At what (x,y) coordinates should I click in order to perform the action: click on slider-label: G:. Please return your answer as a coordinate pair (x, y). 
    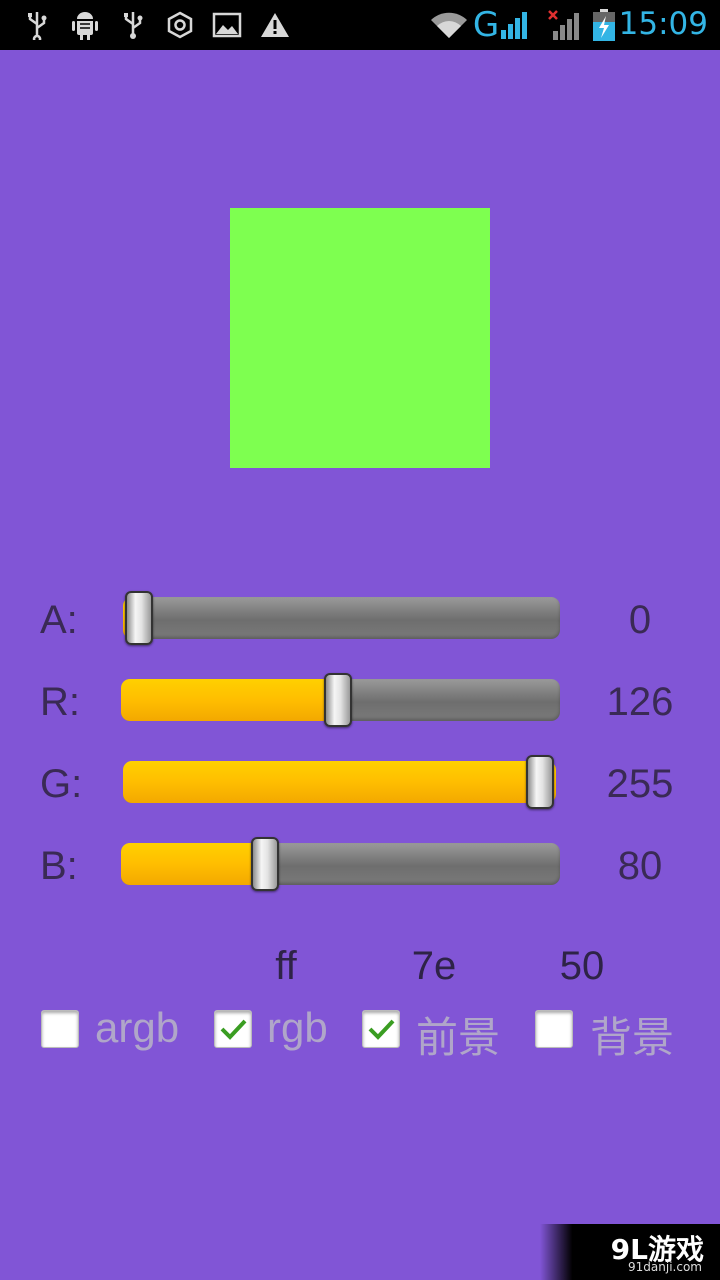
    Looking at the image, I should click on (61, 784).